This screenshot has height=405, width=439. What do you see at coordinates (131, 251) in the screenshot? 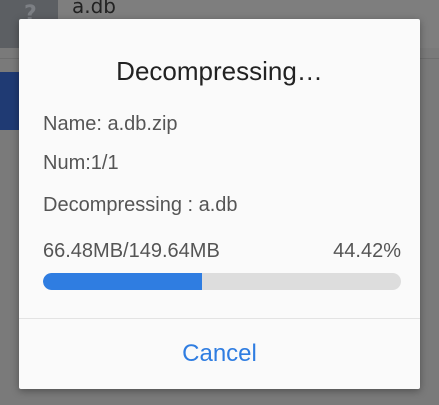
I see `progress-size-label: 66.48MB/149.64MB` at bounding box center [131, 251].